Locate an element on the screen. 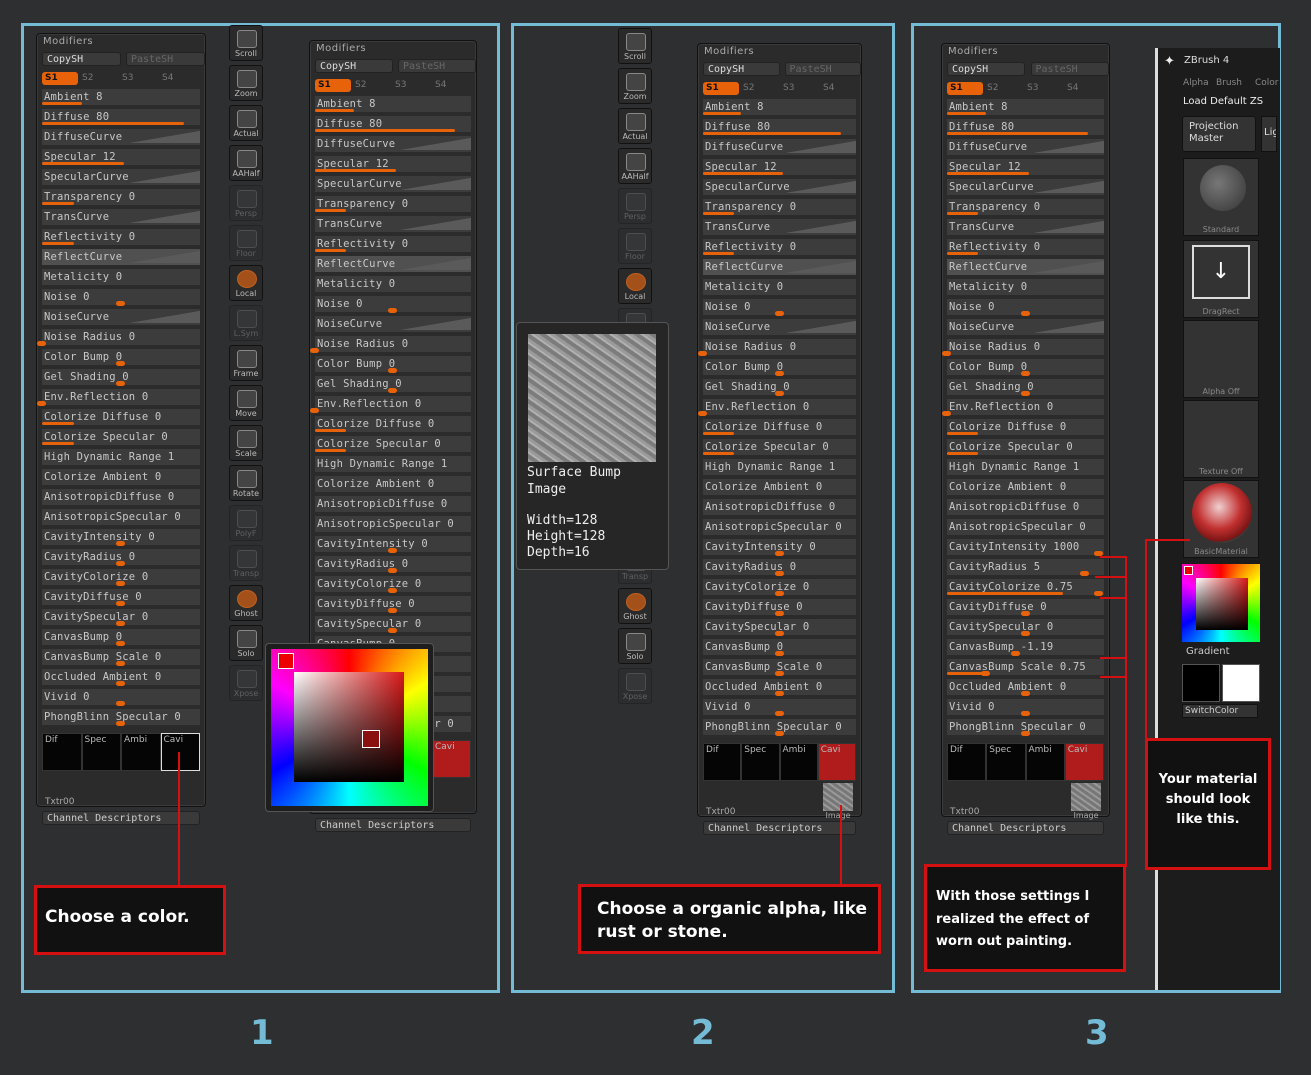  s2-slot-s2: S2 is located at coordinates (748, 88).